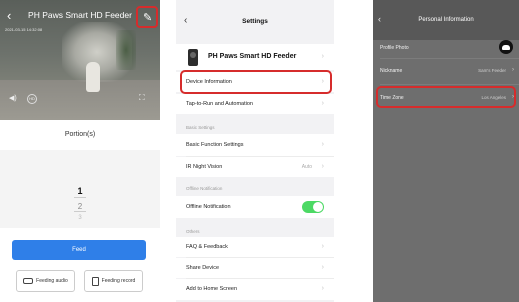  I want to click on edit-button: ✎, so click(147, 17).